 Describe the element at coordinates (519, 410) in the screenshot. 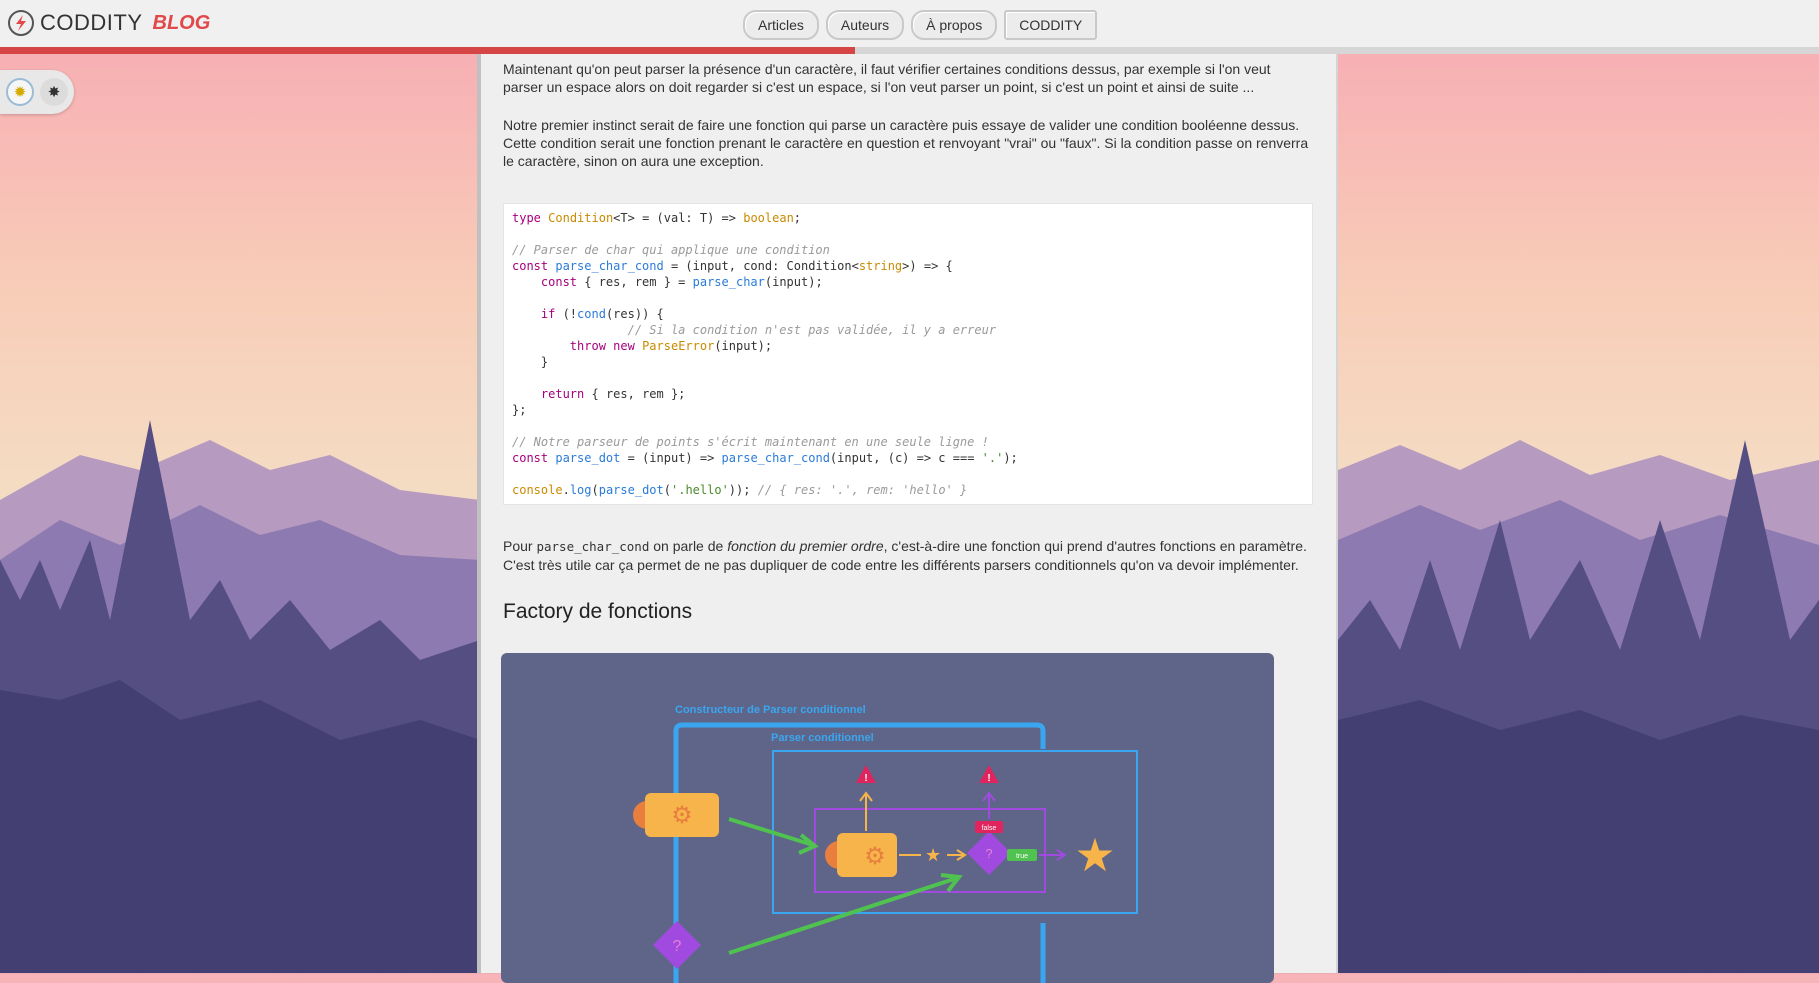

I see `code-line: };` at that location.